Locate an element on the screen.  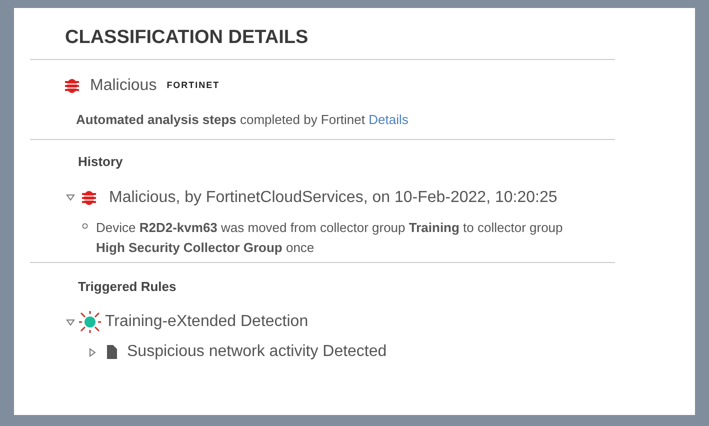
panel-title: CLASSIFICATION DETAILS is located at coordinates (187, 38).